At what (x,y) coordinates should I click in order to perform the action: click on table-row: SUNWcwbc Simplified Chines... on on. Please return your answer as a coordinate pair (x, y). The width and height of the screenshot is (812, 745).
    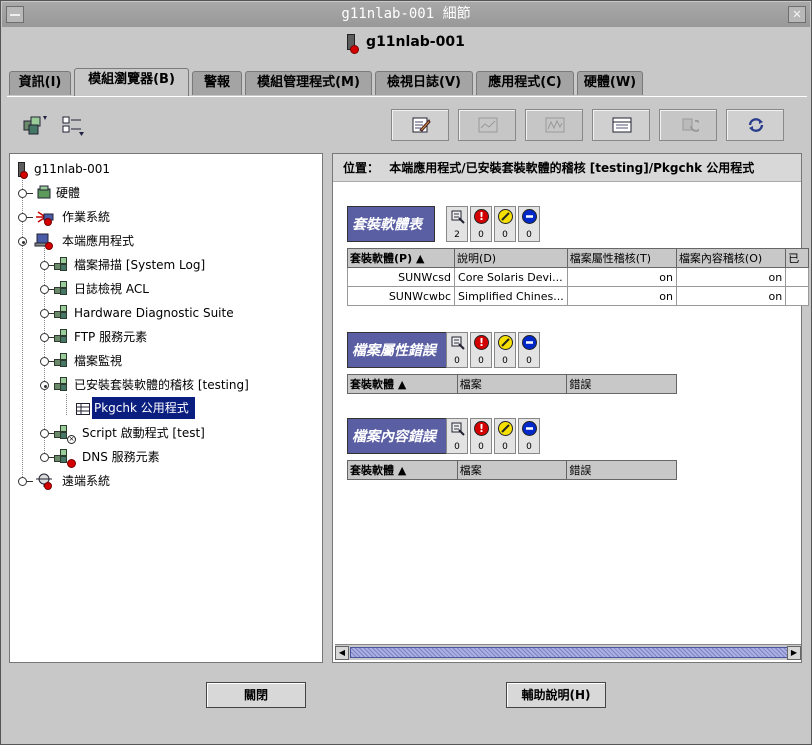
    Looking at the image, I should click on (577, 296).